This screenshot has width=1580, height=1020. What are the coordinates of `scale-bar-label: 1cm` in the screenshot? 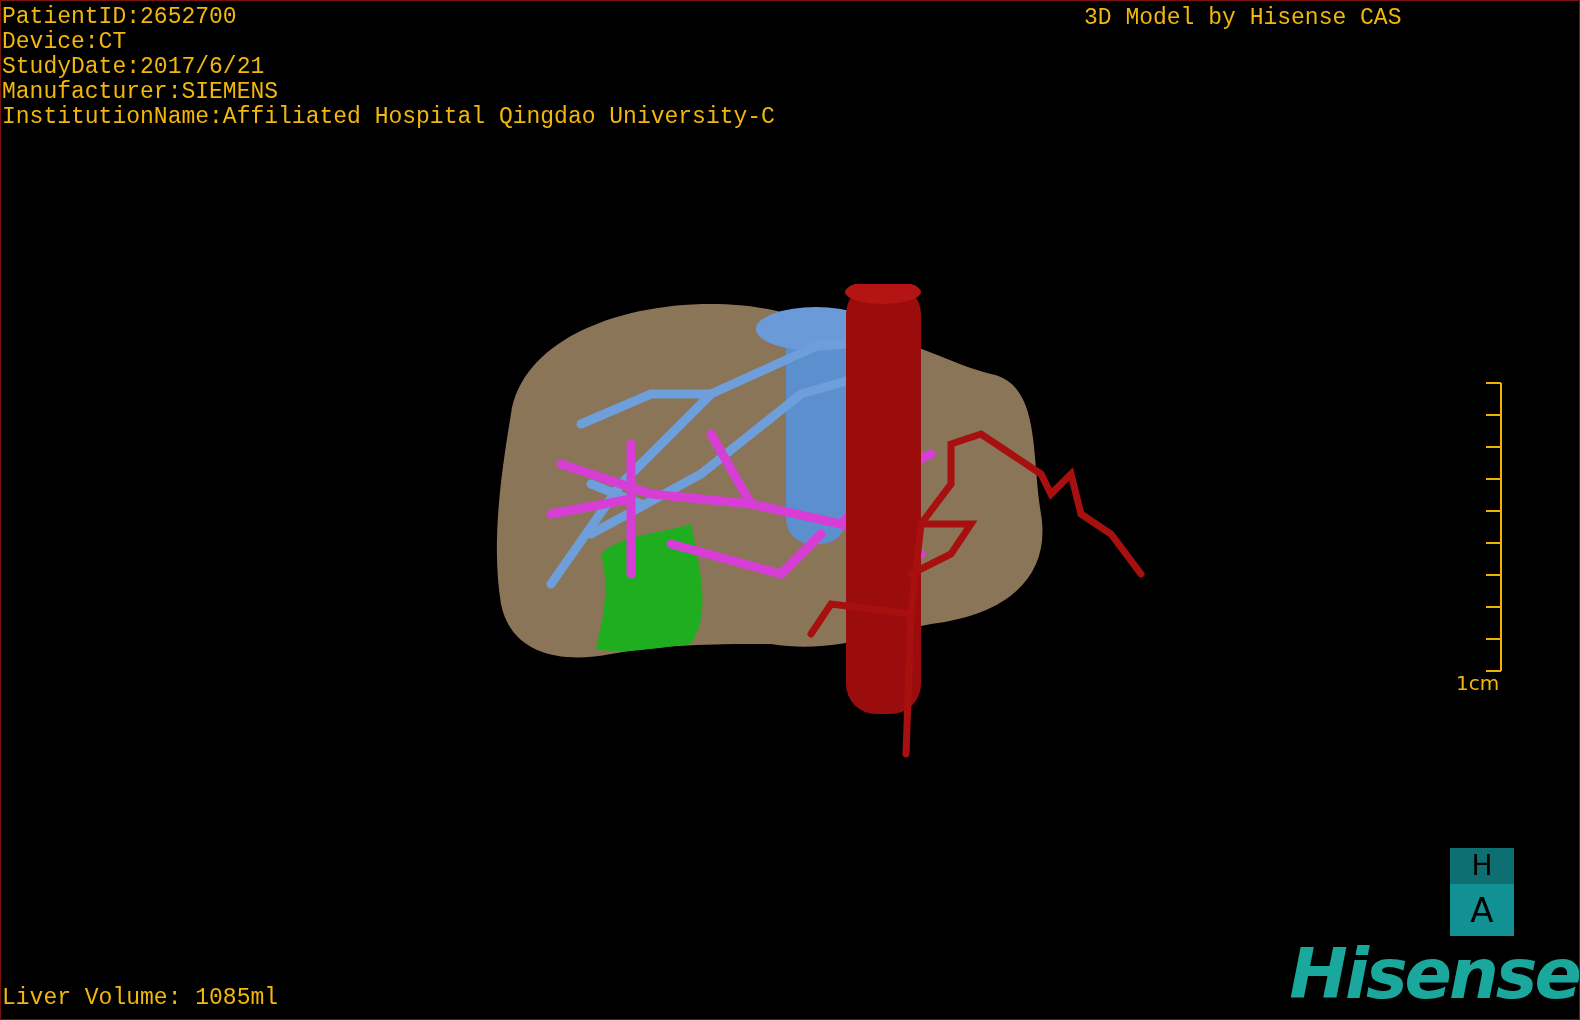 It's located at (1478, 683).